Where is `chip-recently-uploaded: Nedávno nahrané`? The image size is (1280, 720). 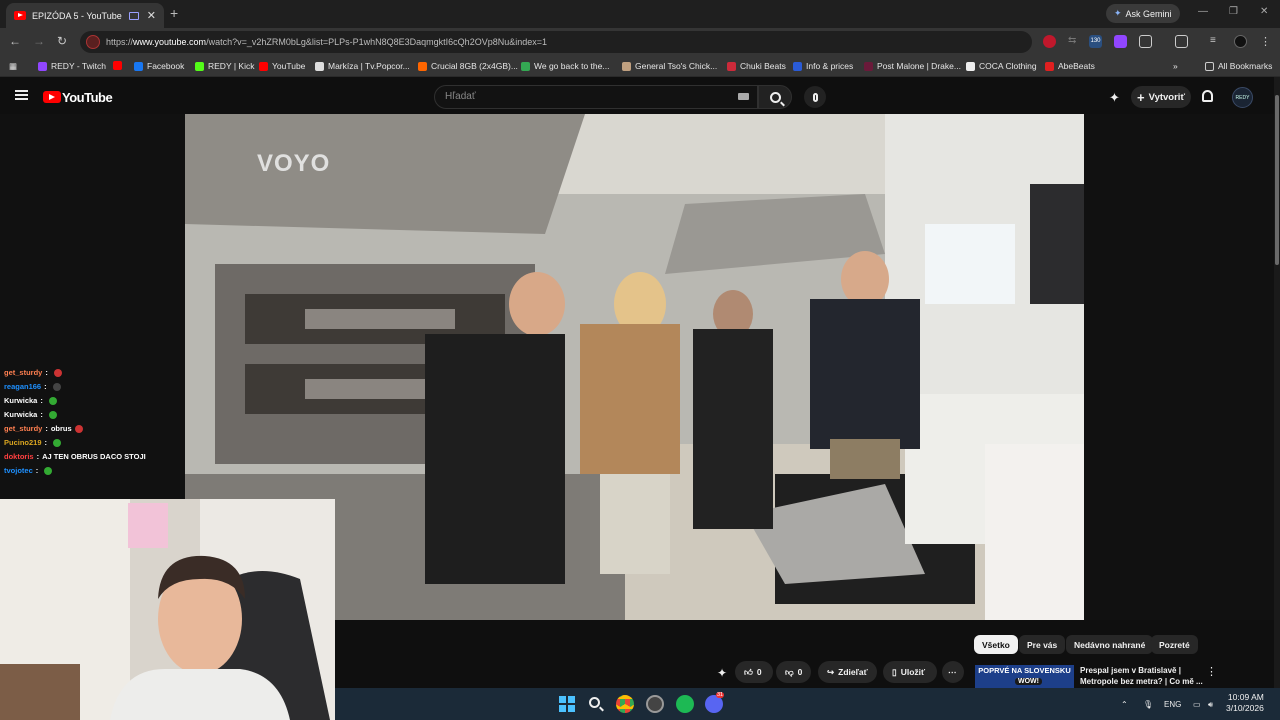
chip-recently-uploaded: Nedávno nahrané is located at coordinates (1110, 644).